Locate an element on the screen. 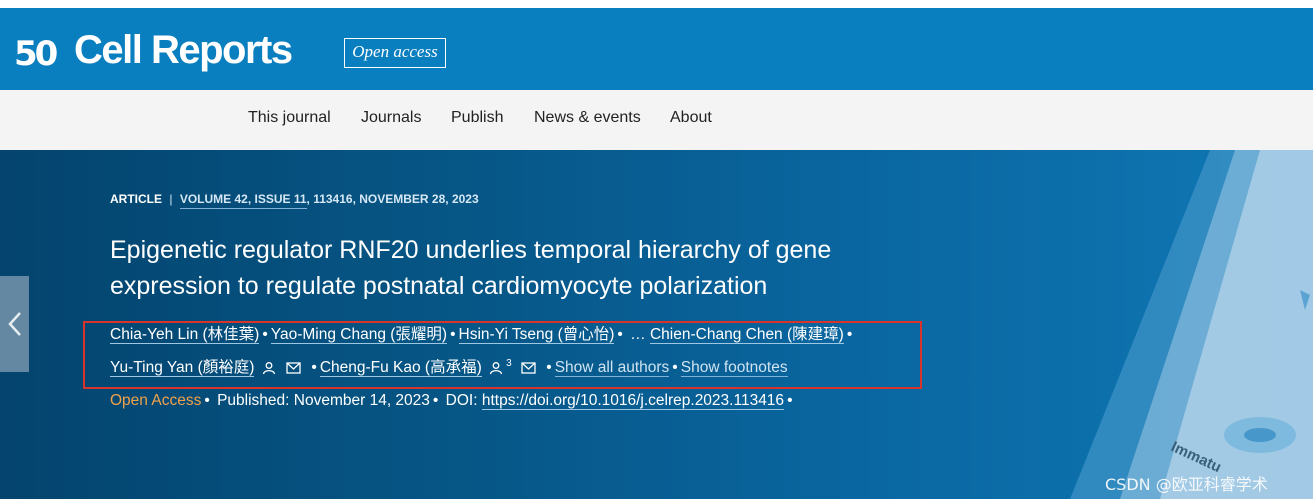  open-access-badge: Open access is located at coordinates (395, 53).